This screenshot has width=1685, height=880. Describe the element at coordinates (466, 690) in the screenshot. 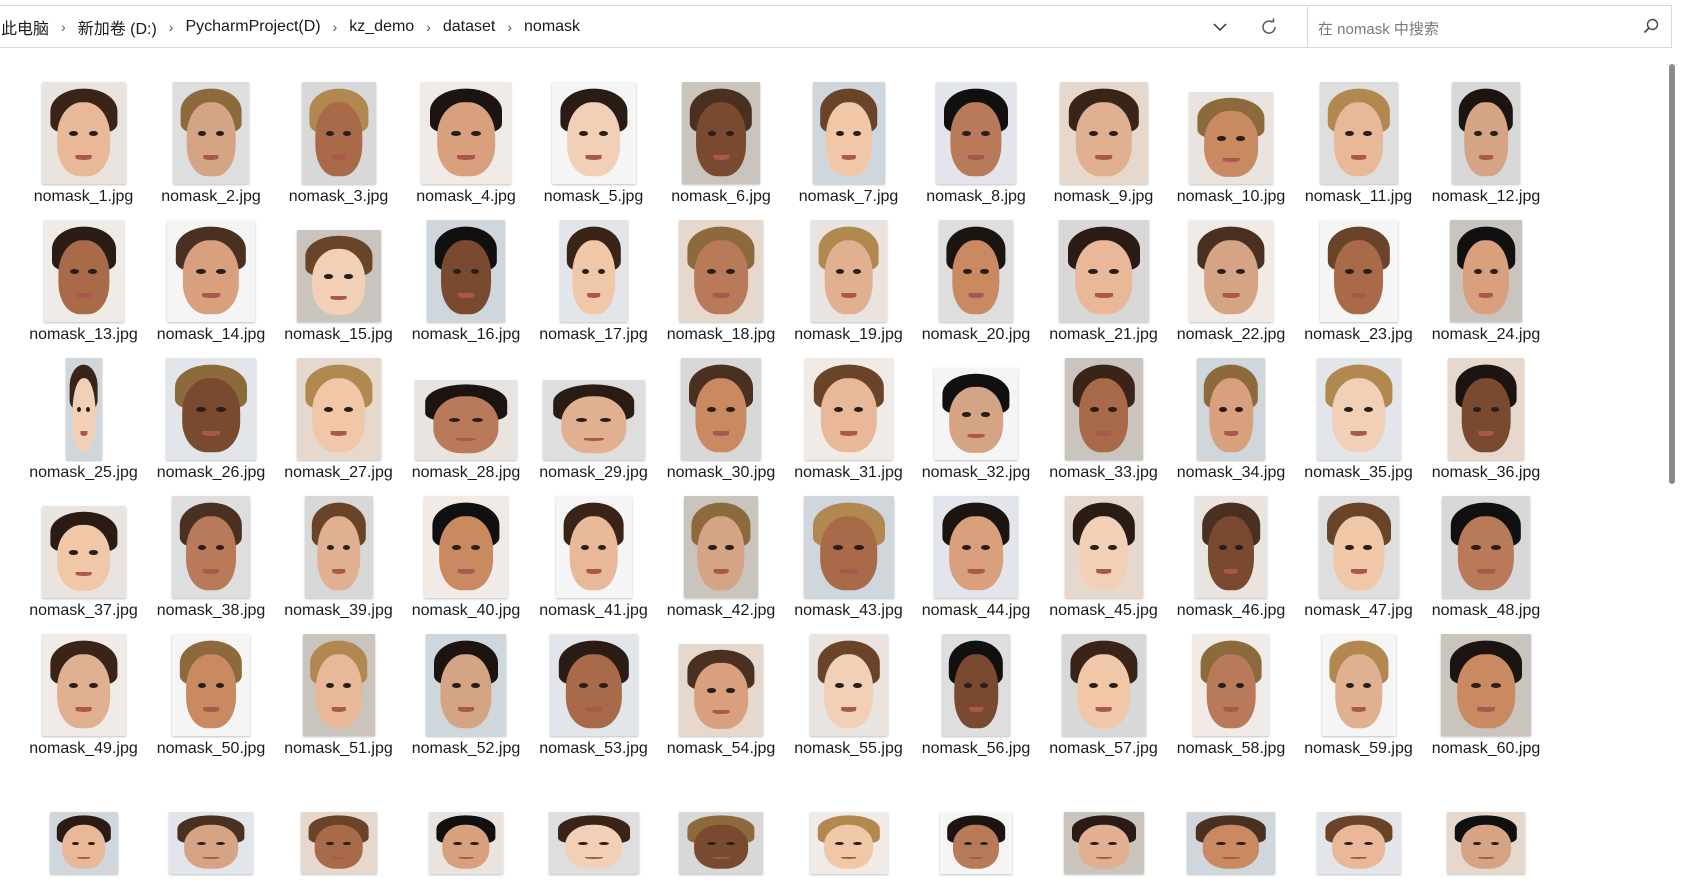

I see `file-item: nomask_52.jpg` at that location.